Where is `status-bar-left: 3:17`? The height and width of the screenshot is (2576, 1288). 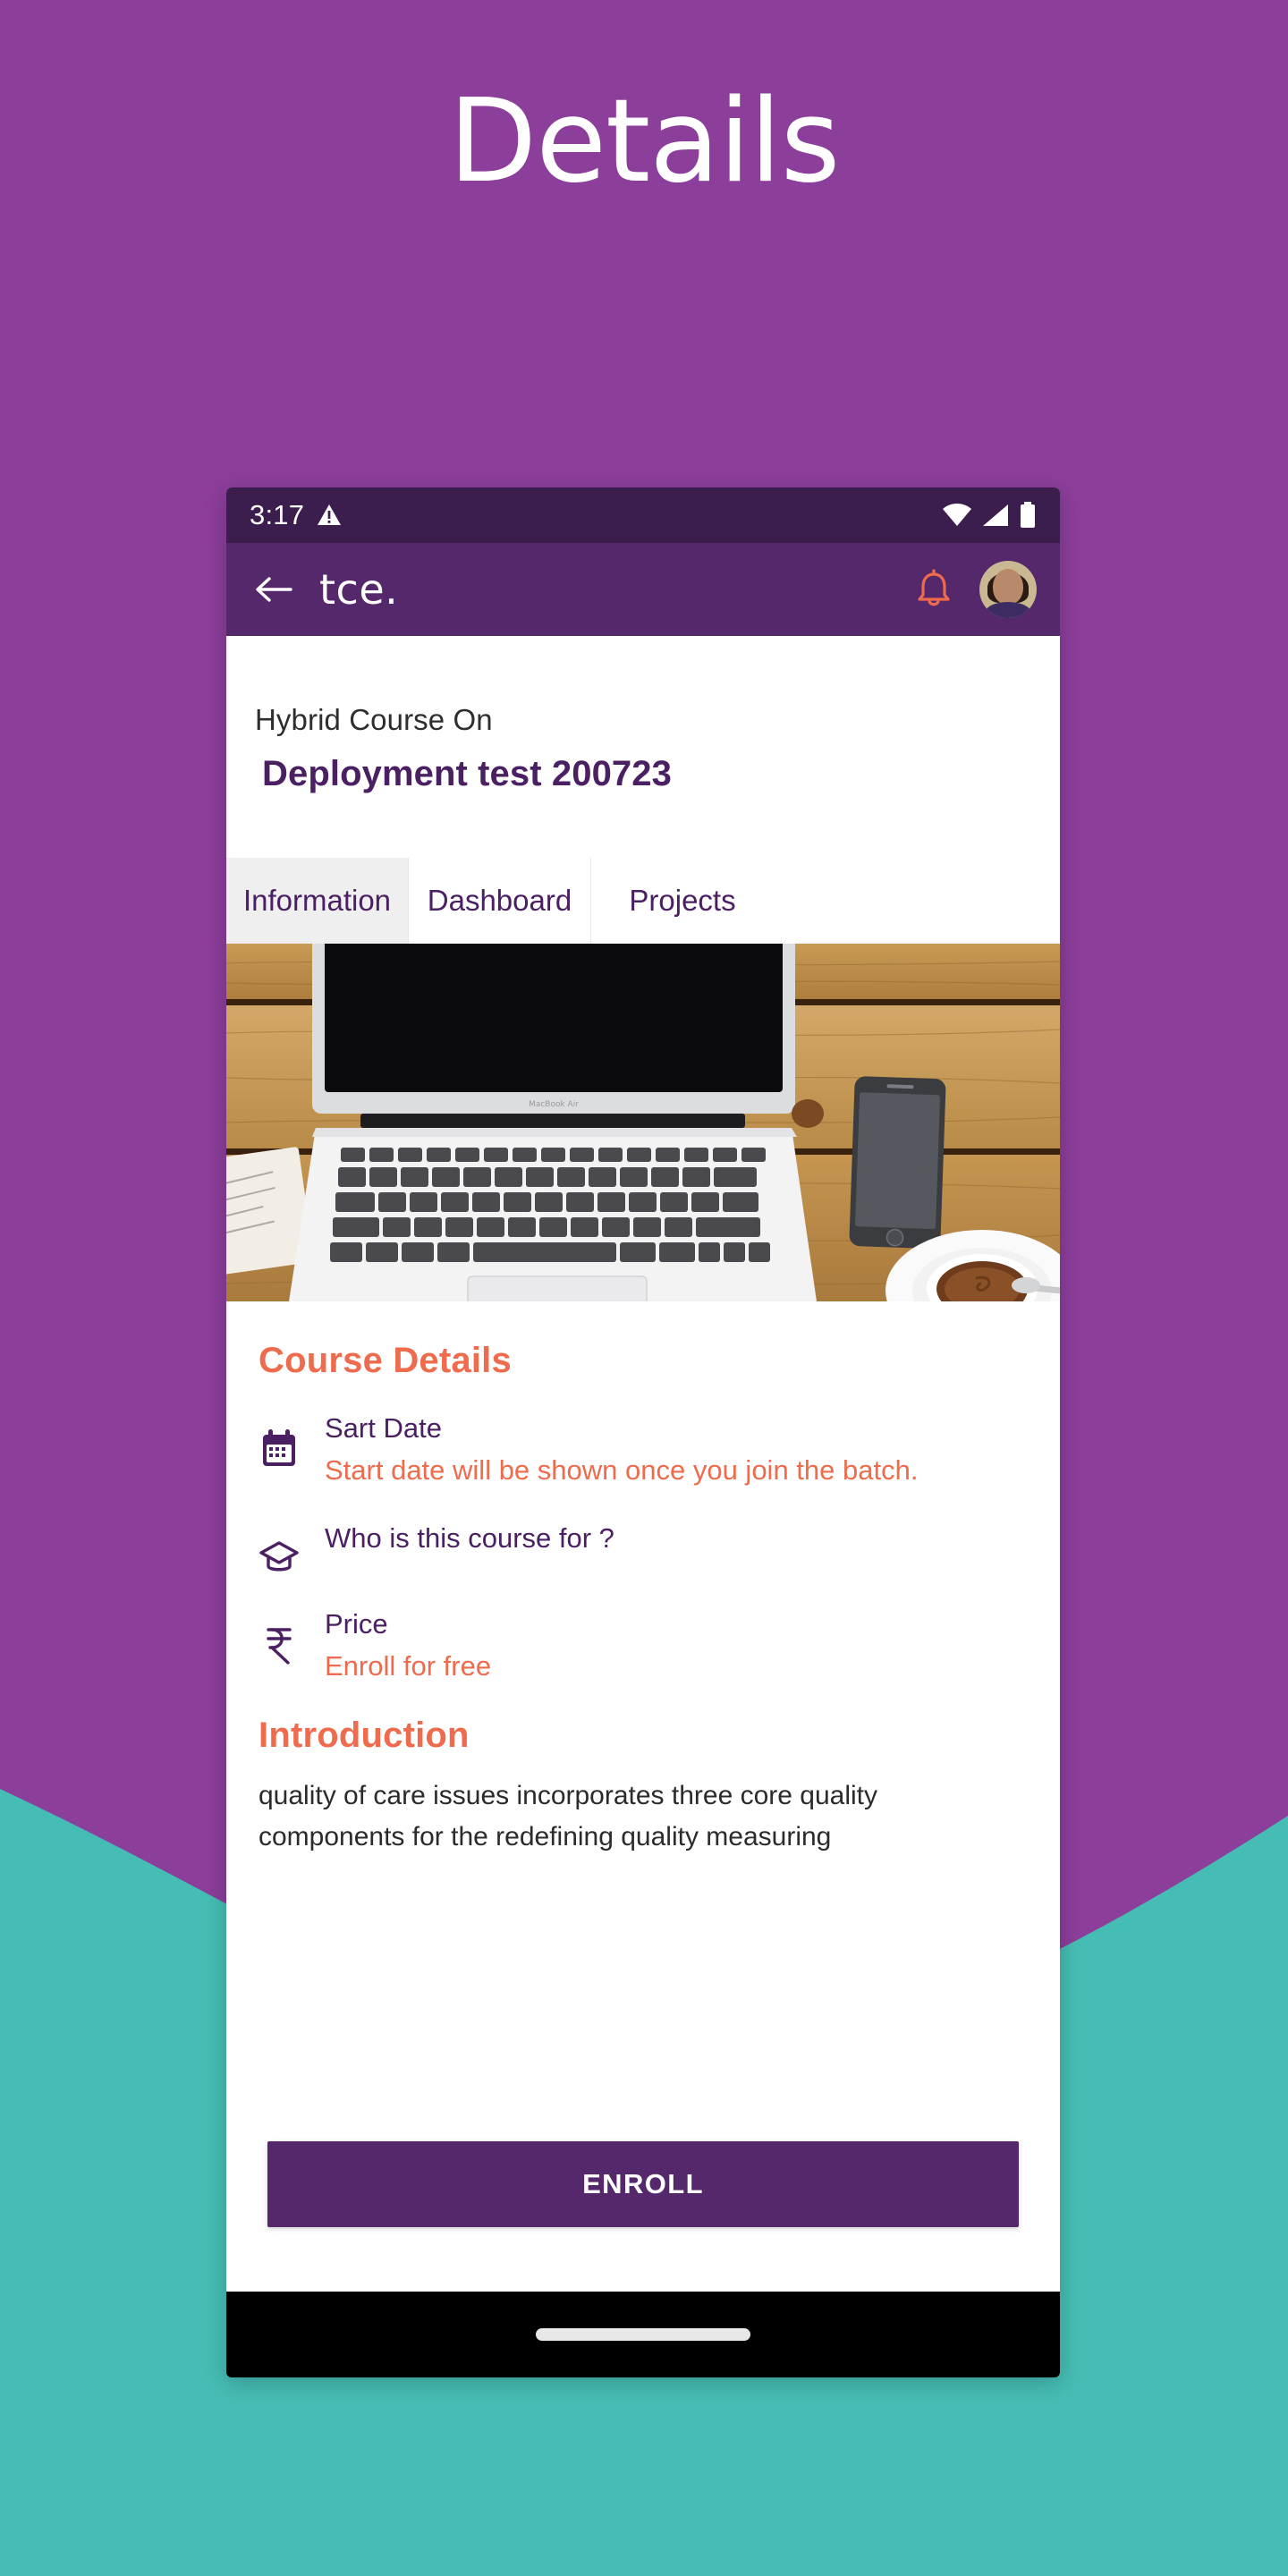
status-bar-left: 3:17 is located at coordinates (296, 515).